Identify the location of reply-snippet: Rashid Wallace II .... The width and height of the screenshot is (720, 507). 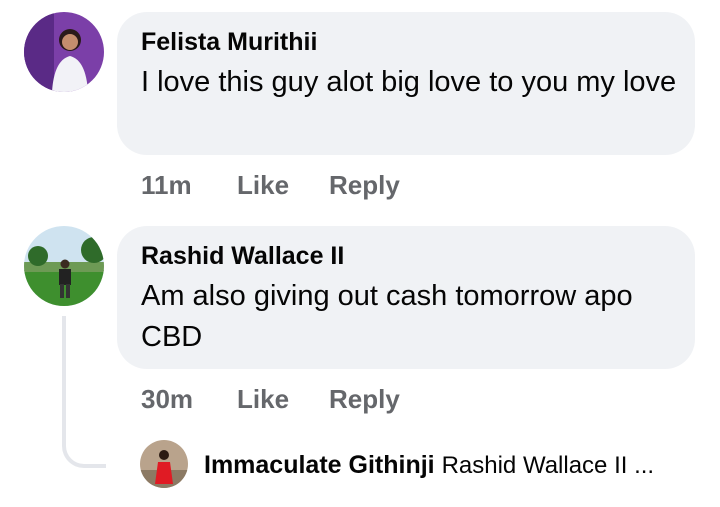
(548, 465).